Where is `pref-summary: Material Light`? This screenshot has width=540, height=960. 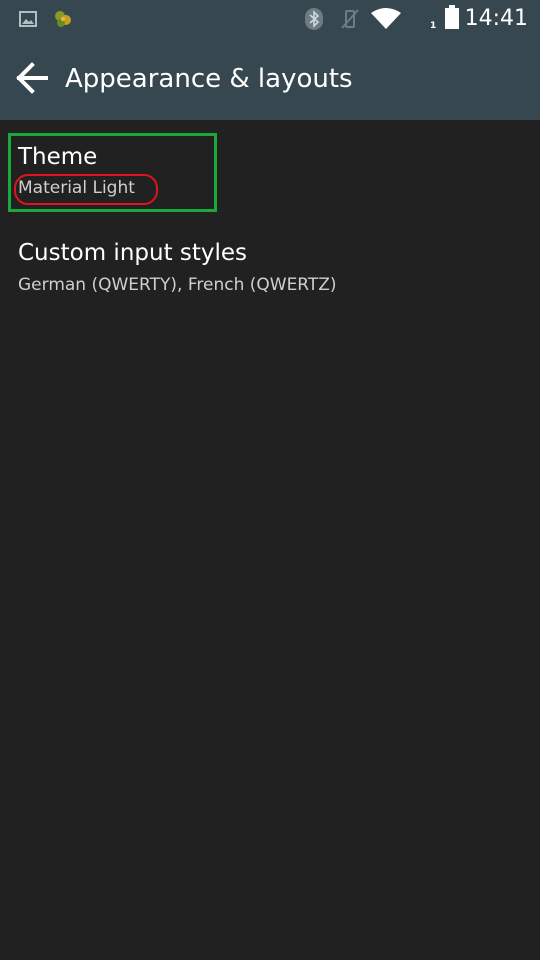
pref-summary: Material Light is located at coordinates (76, 188).